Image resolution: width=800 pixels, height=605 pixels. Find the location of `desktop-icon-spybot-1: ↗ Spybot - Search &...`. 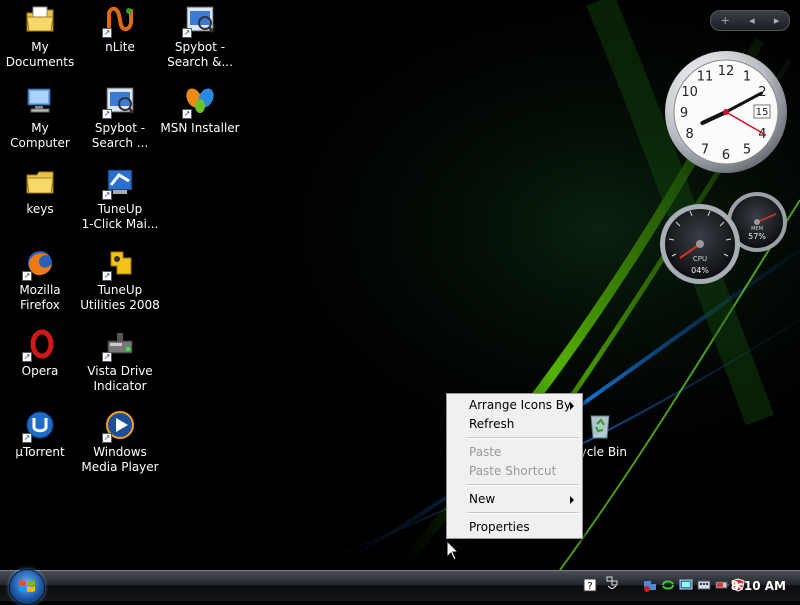

desktop-icon-spybot-1: ↗ Spybot - Search &... is located at coordinates (200, 41).